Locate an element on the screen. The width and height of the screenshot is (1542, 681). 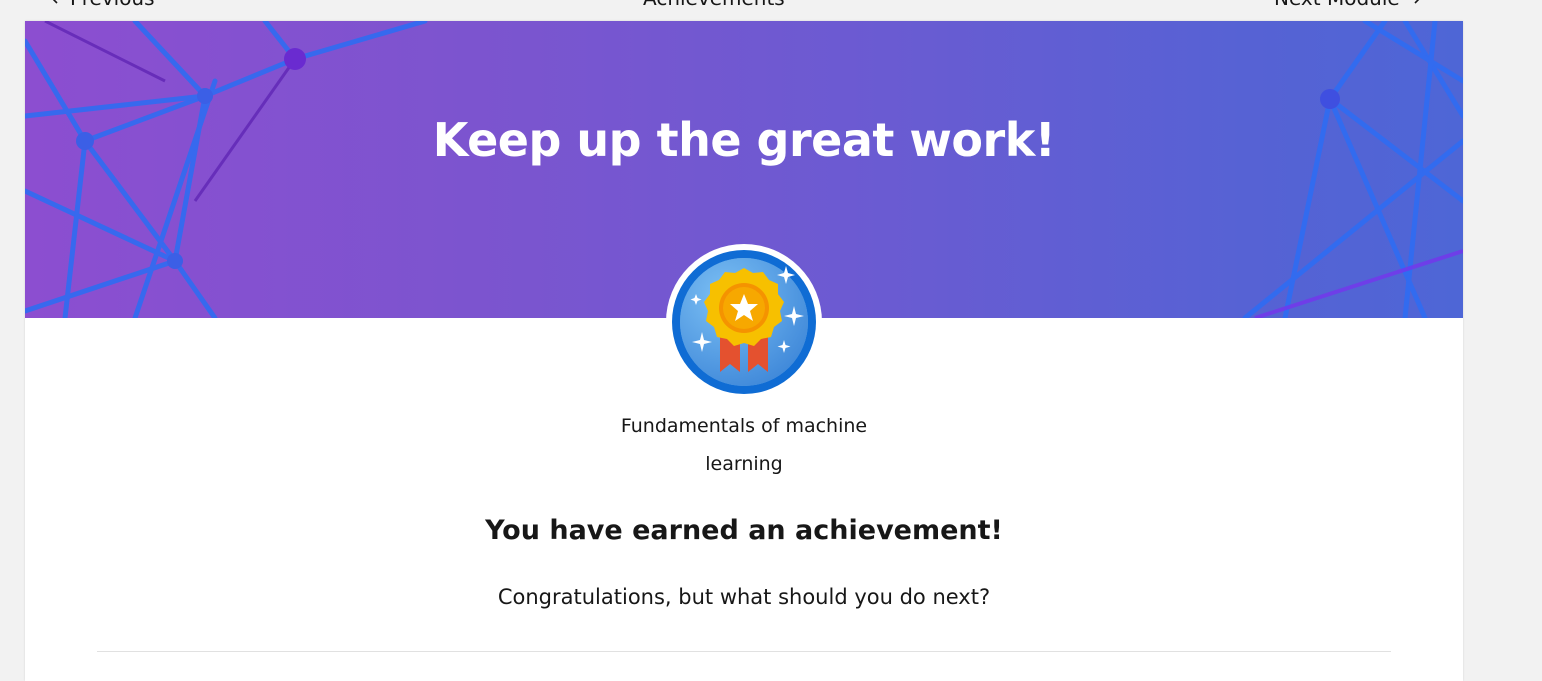
next-module-link: Next Module is located at coordinates (1349, 5).